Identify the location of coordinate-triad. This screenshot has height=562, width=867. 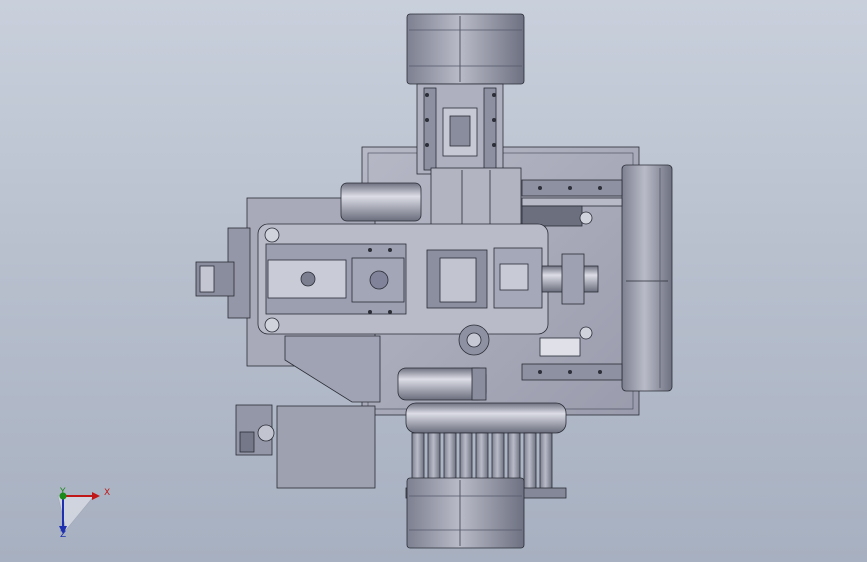
(78, 513).